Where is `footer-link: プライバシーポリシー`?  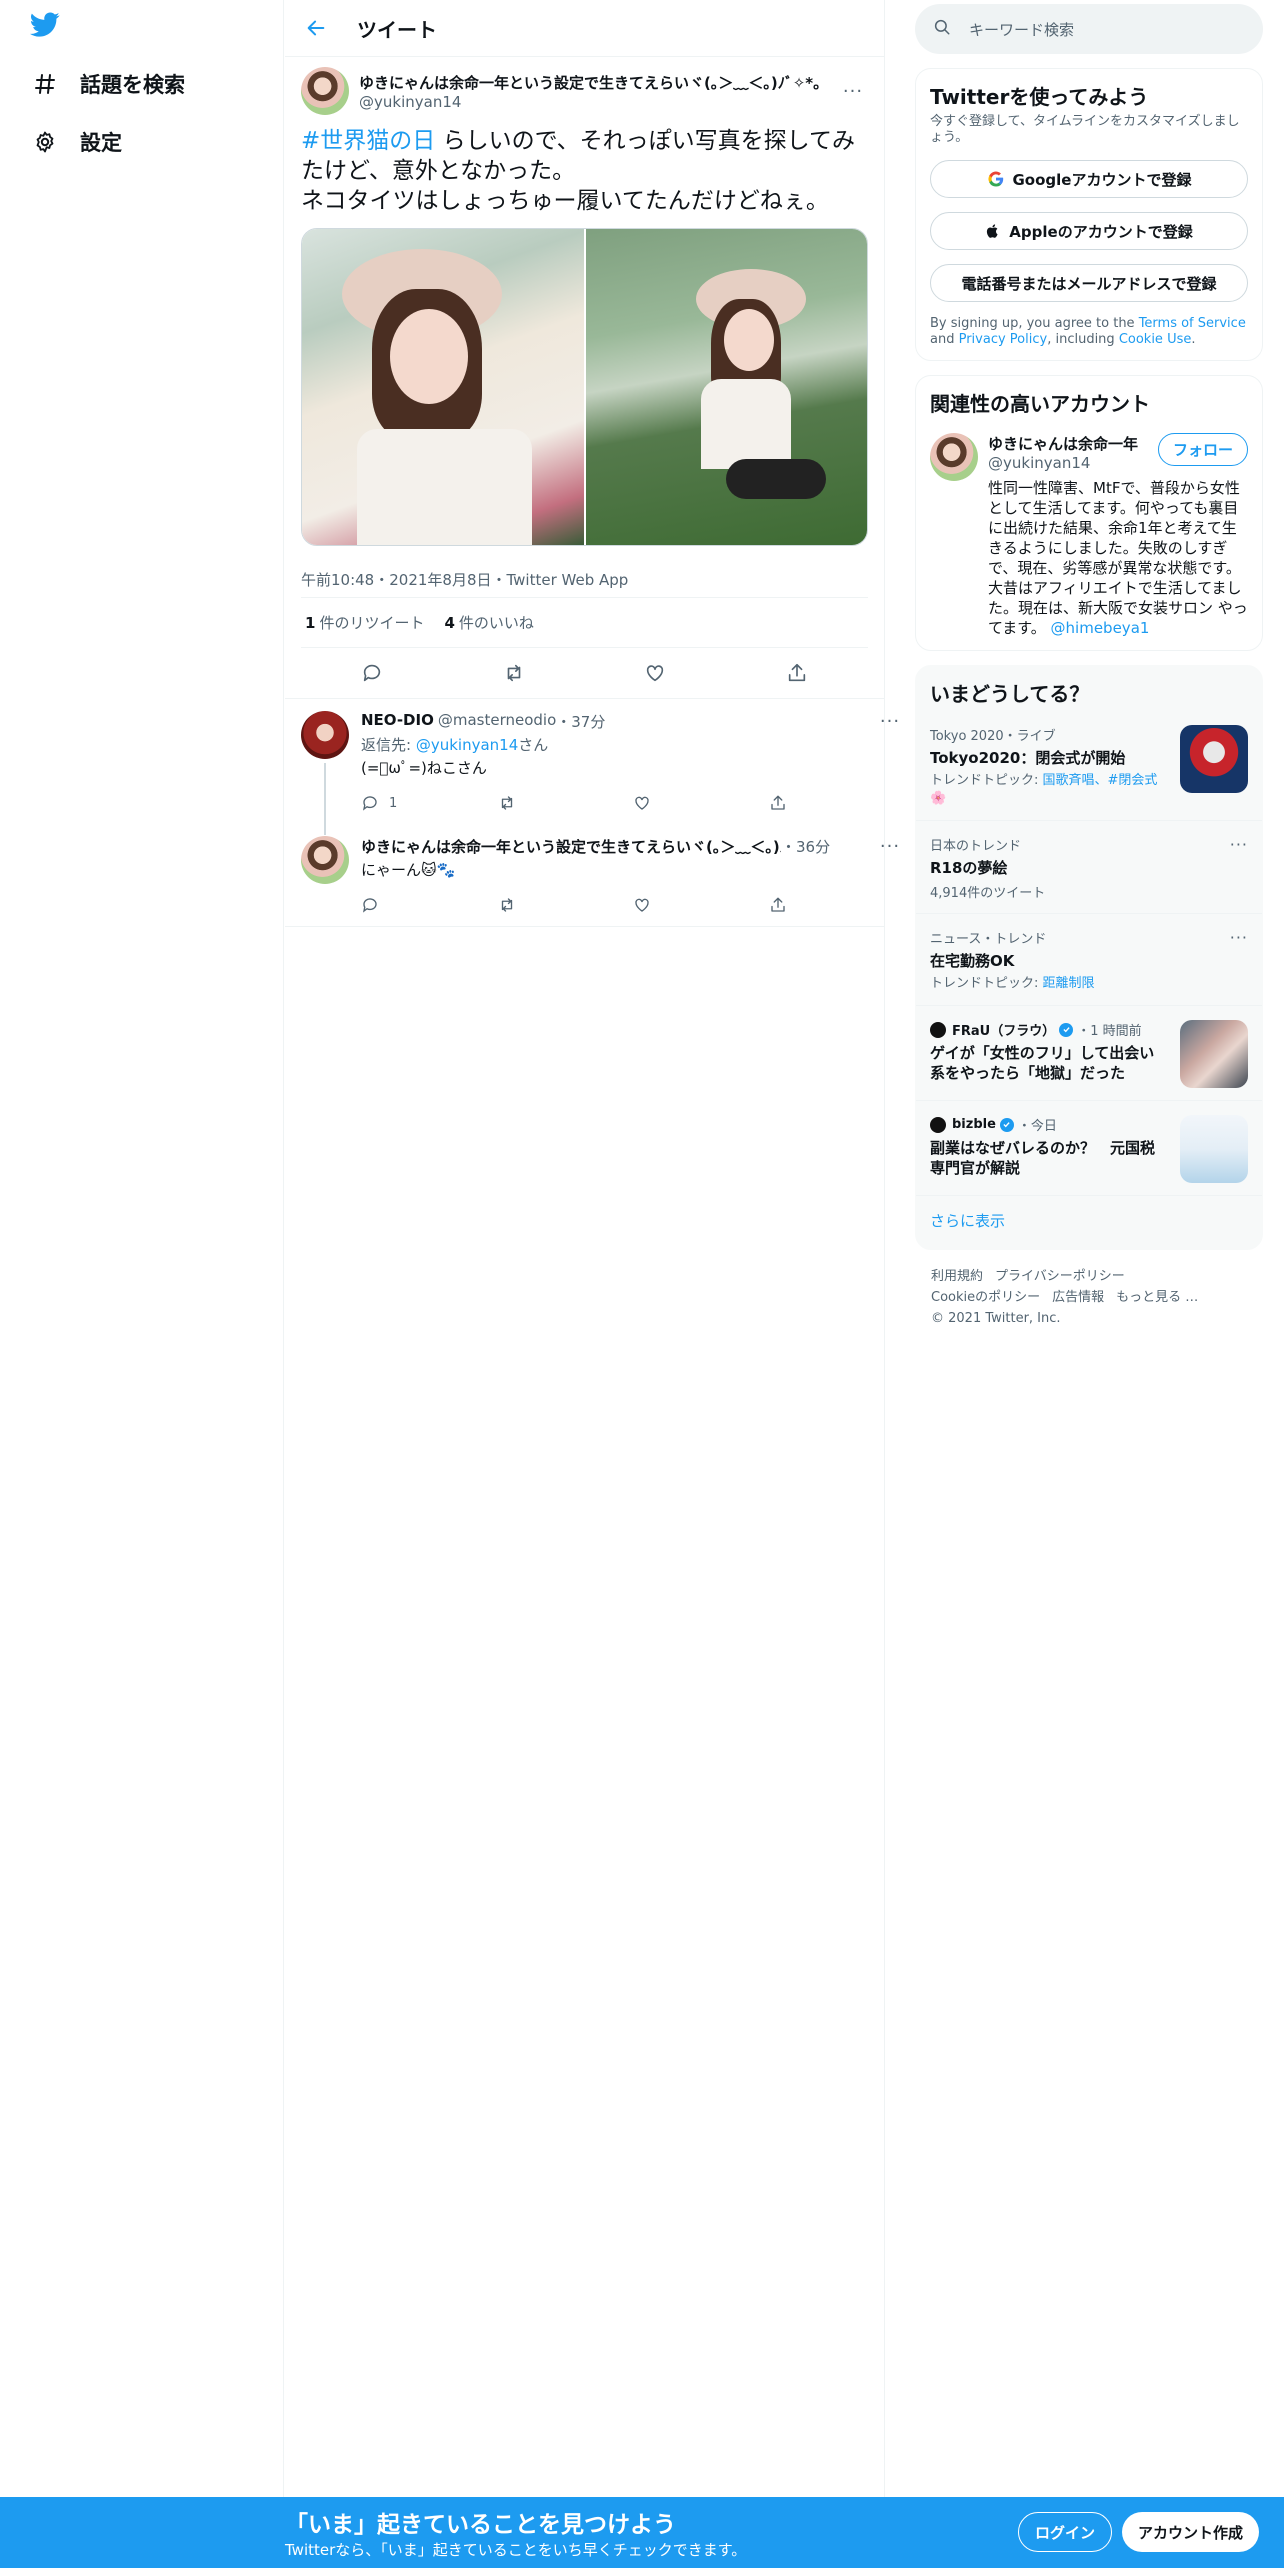 footer-link: プライバシーポリシー is located at coordinates (1060, 1276).